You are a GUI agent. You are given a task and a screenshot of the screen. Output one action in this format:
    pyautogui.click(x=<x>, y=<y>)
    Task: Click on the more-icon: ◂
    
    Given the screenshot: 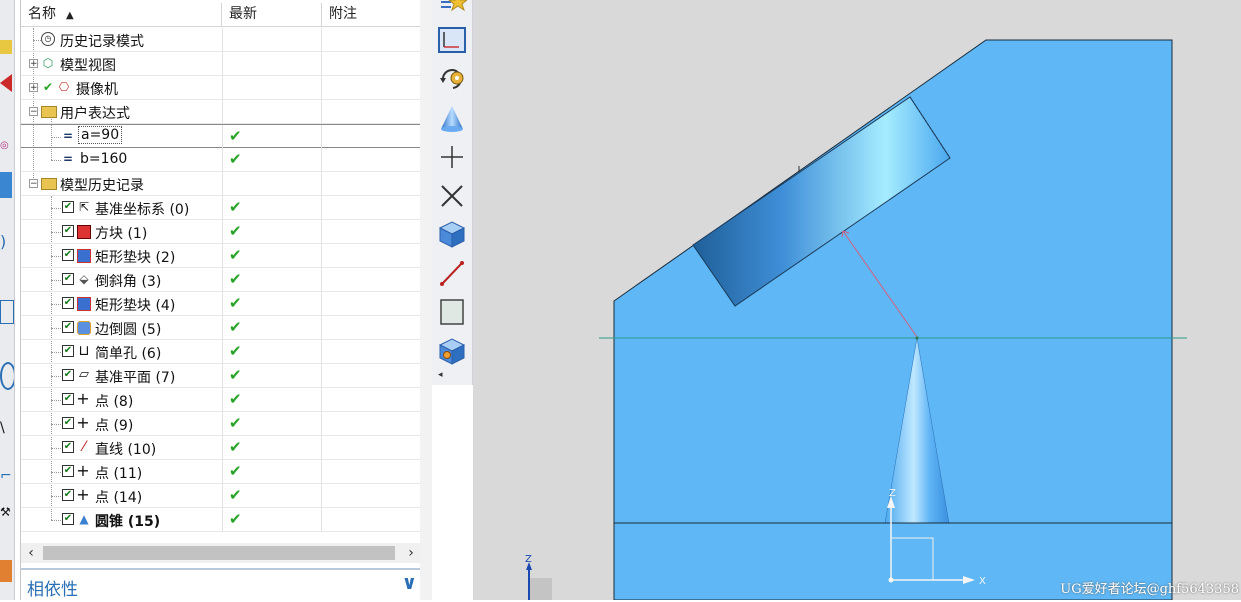 What is the action you would take?
    pyautogui.click(x=440, y=375)
    